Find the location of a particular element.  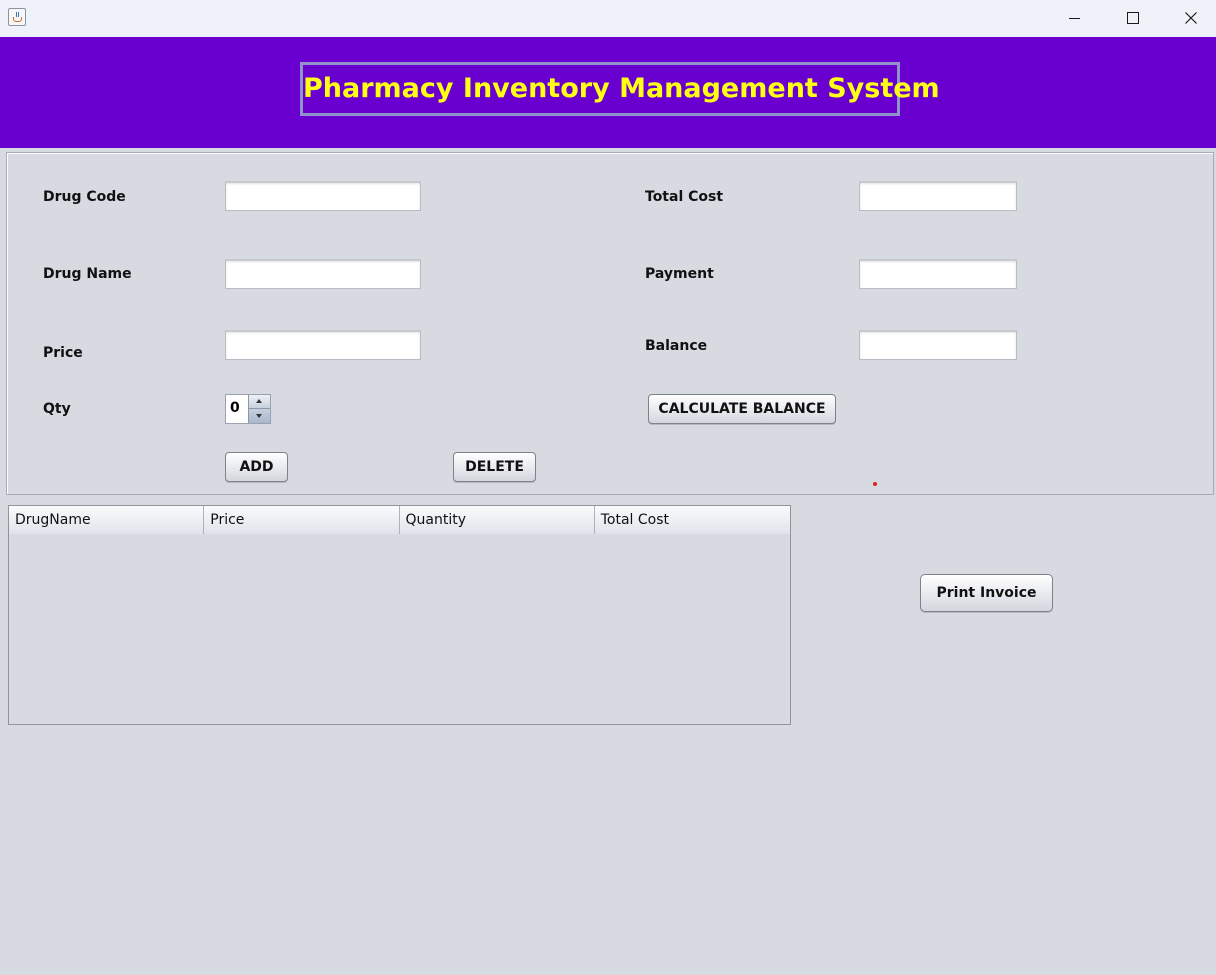

header-banner: Pharmacy Inventory Management System is located at coordinates (608, 92).